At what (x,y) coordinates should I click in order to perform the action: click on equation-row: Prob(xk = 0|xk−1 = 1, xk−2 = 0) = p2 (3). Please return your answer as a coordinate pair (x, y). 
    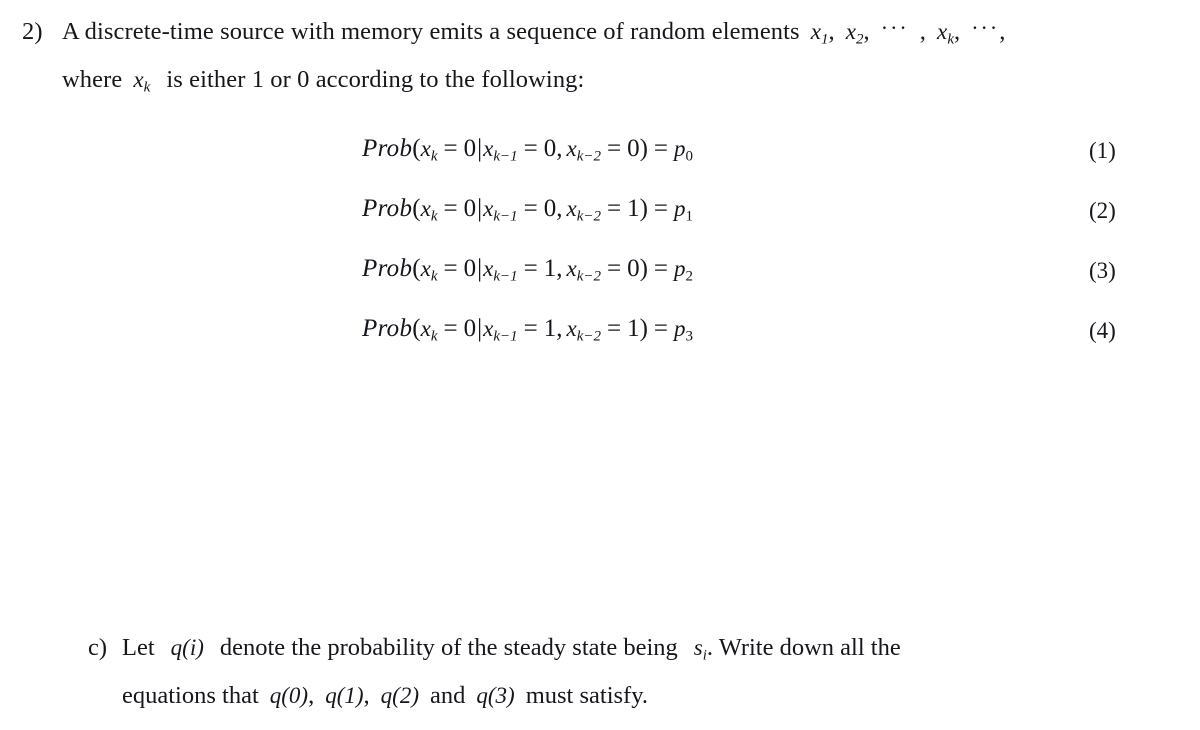
    Looking at the image, I should click on (600, 280).